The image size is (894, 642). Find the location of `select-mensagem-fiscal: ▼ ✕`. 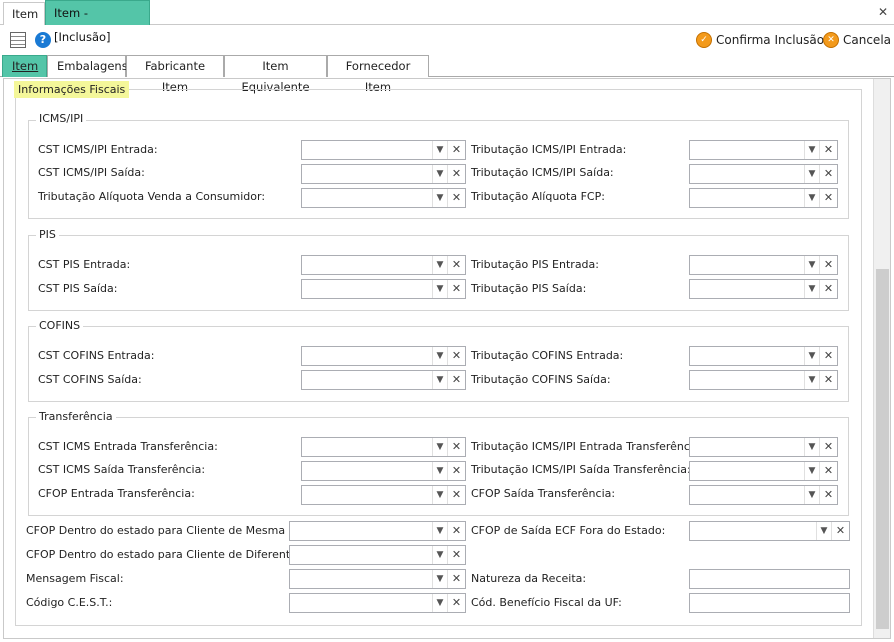

select-mensagem-fiscal: ▼ ✕ is located at coordinates (377, 579).